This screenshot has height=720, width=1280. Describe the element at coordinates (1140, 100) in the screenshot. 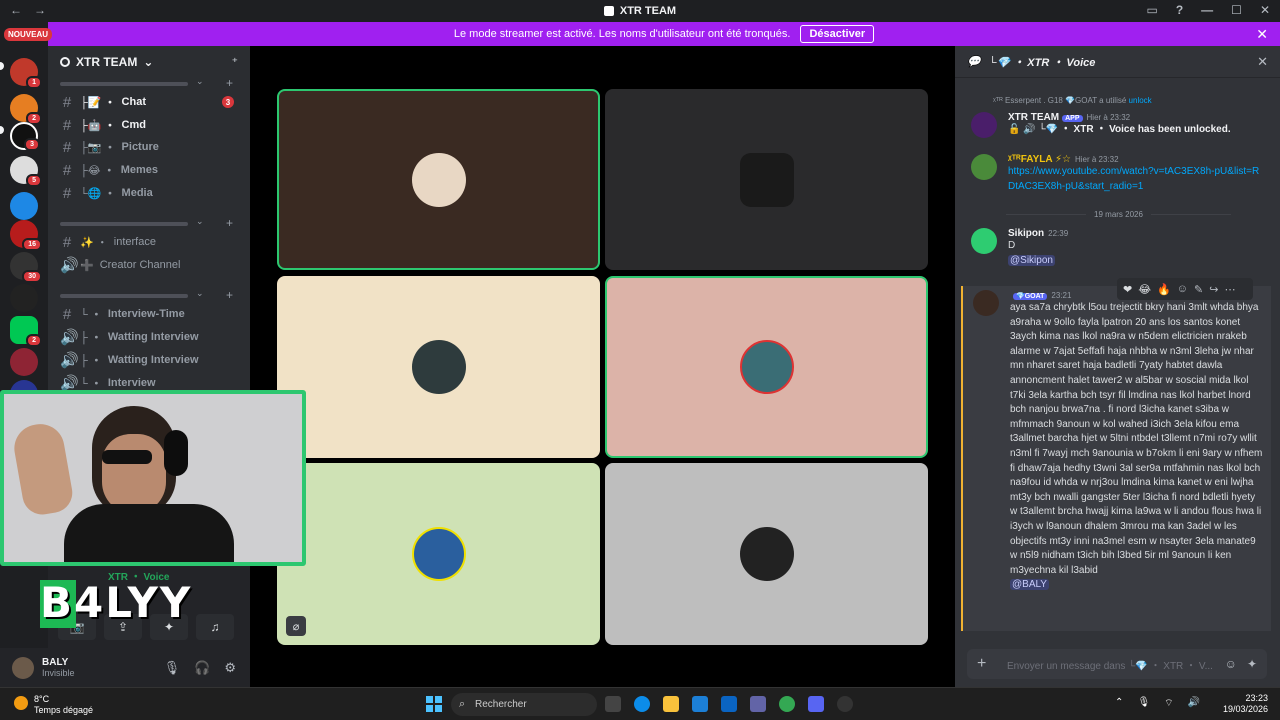

I see `command-link: unlock` at that location.